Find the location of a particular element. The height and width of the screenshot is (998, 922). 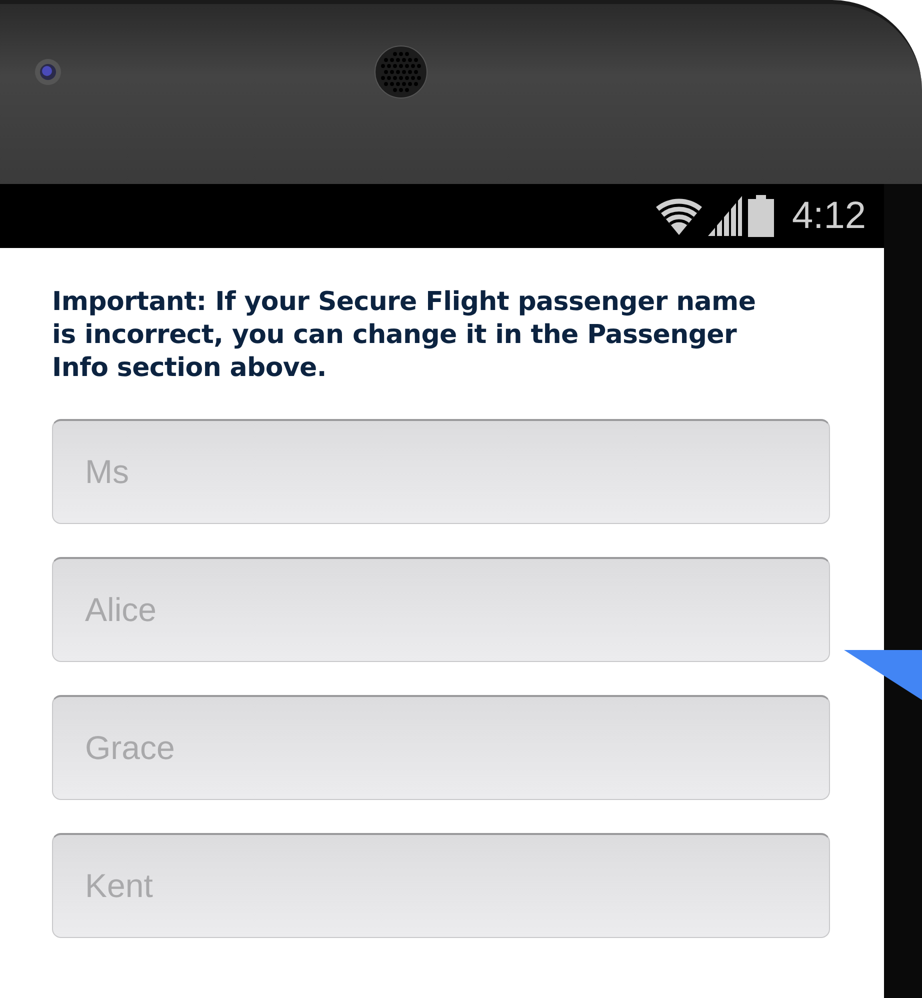

battery-icon is located at coordinates (761, 216).